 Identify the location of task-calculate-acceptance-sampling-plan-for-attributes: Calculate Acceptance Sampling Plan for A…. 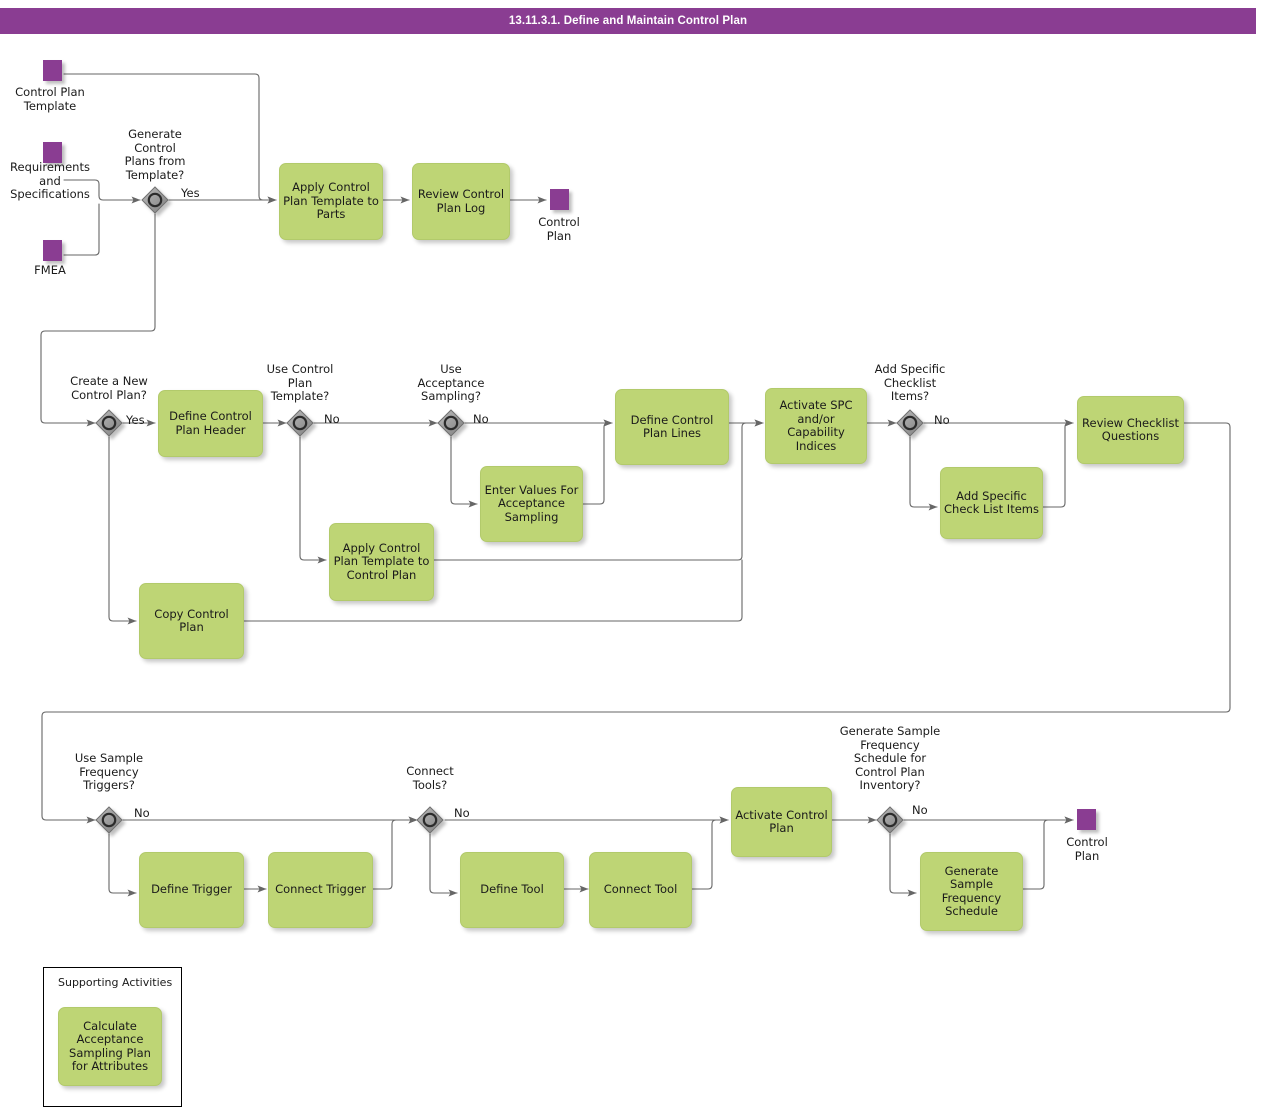
(110, 1046).